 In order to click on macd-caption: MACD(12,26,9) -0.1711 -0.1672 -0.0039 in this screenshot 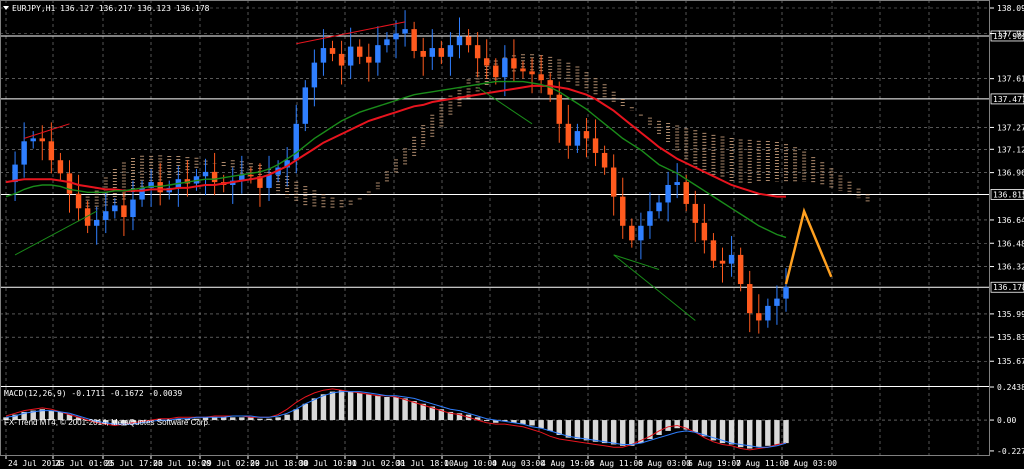, I will do `click(93, 393)`.